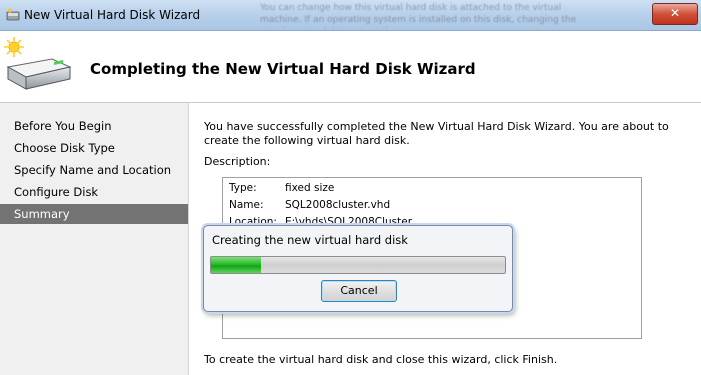  Describe the element at coordinates (675, 14) in the screenshot. I see `close-button: ✕` at that location.